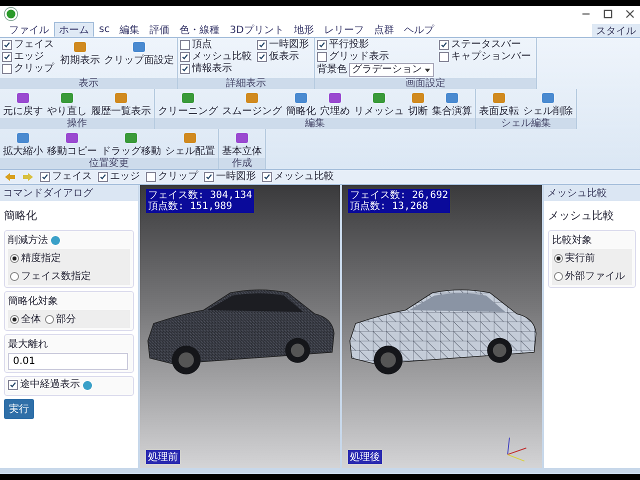 The height and width of the screenshot is (480, 640). I want to click on ribbon-button: 履歴一覧表示, so click(121, 103).